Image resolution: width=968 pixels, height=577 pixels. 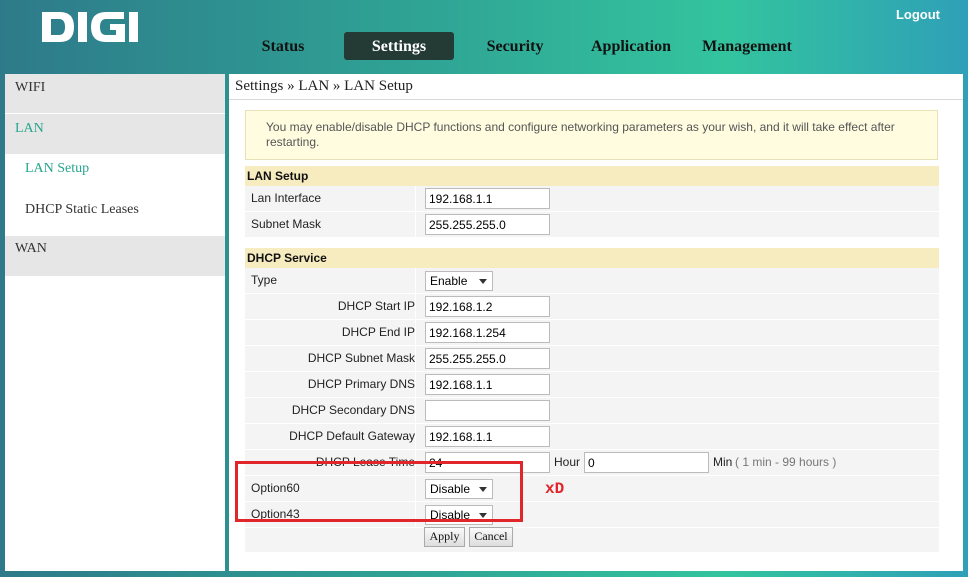 What do you see at coordinates (487, 384) in the screenshot?
I see `dhcp-primary-dns-input` at bounding box center [487, 384].